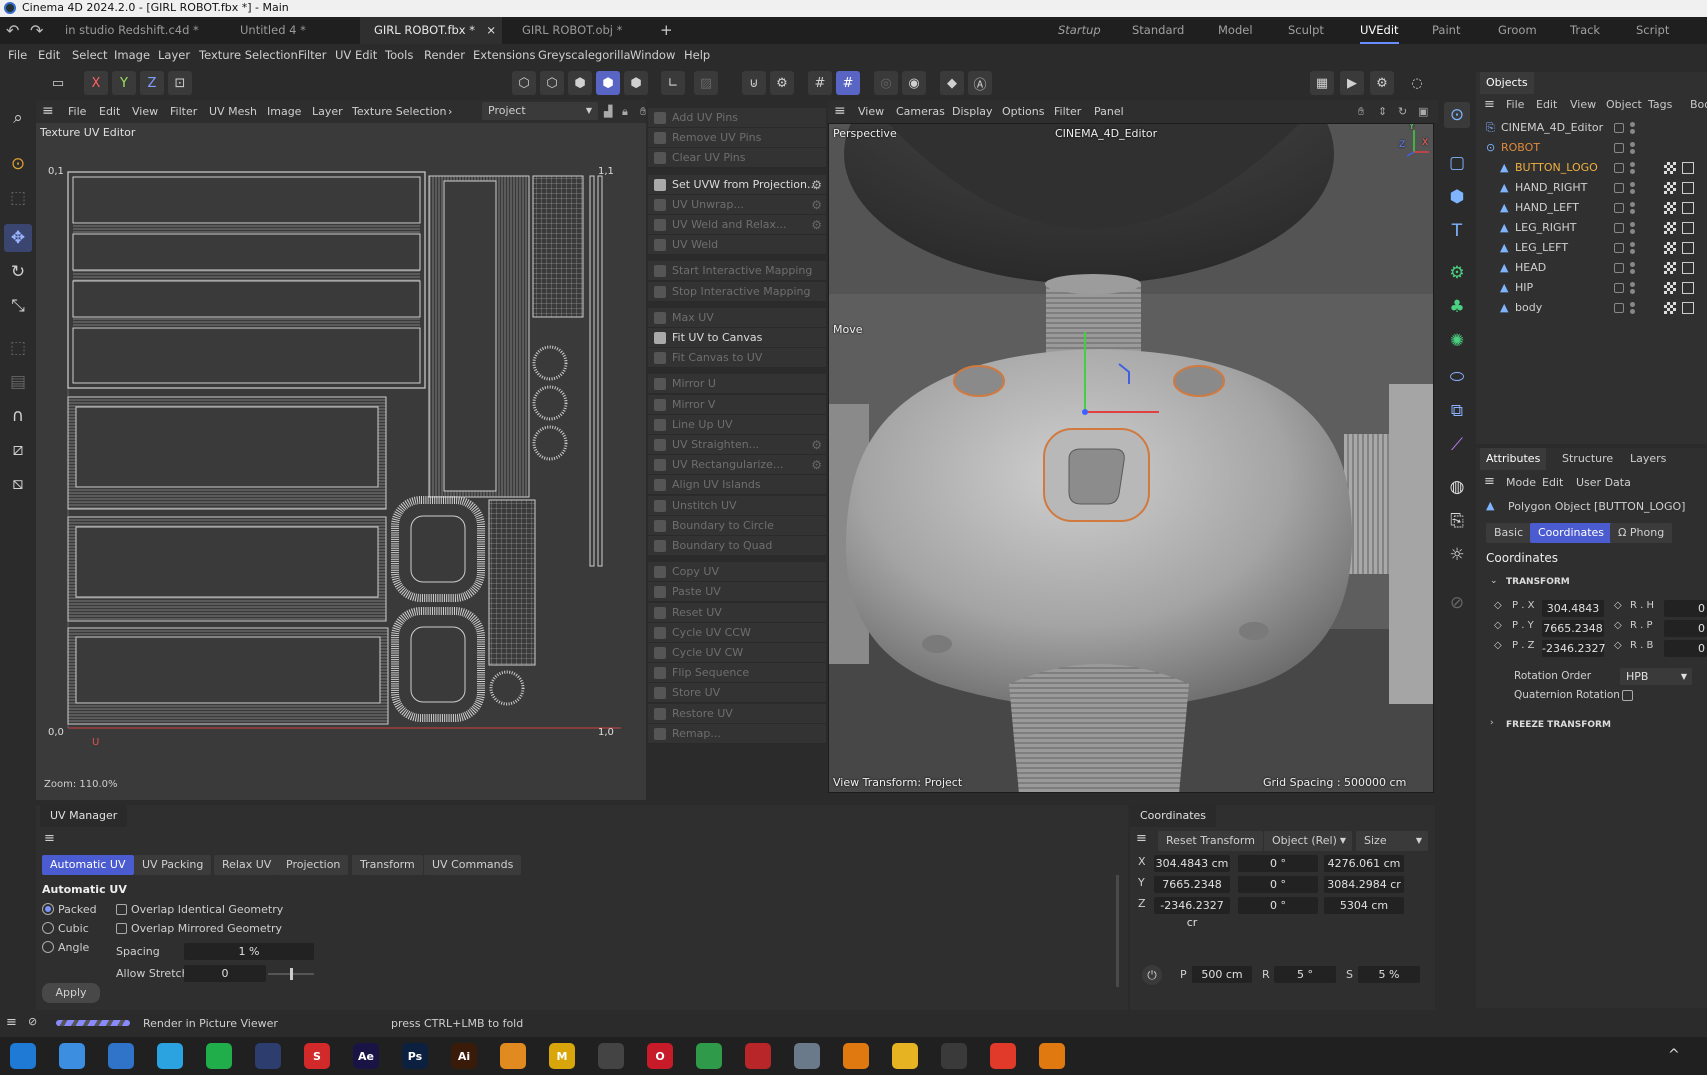  I want to click on doc-tab: Untitled 4 *, so click(273, 30).